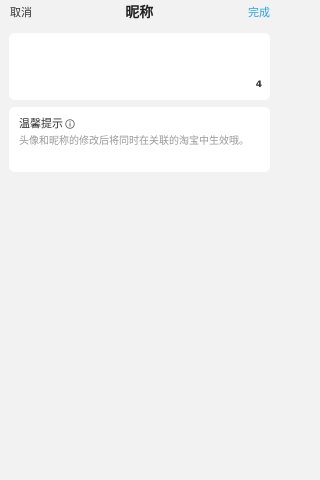  What do you see at coordinates (259, 13) in the screenshot?
I see `done-button: 完成` at bounding box center [259, 13].